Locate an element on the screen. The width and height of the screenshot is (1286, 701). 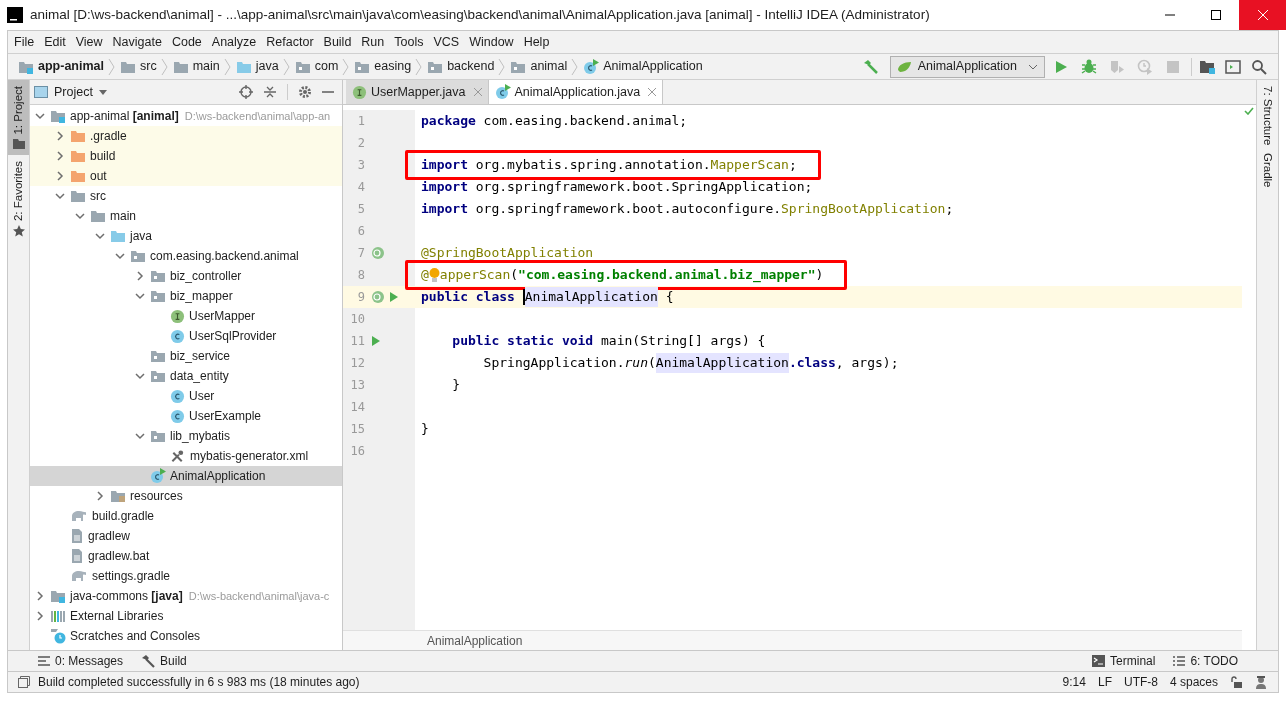
inspector-icon is located at coordinates (1261, 682).